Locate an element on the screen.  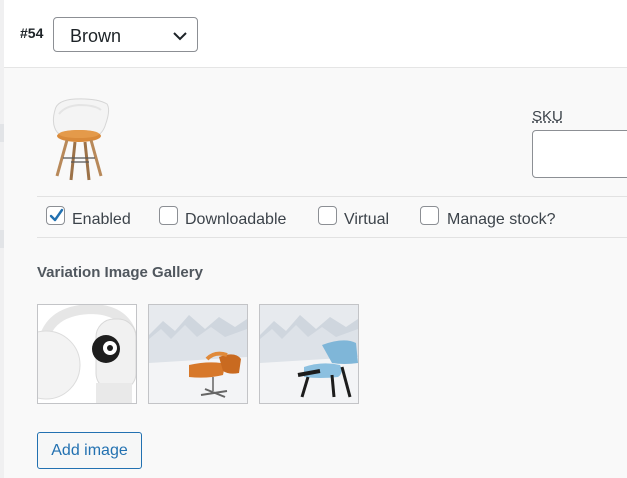
attribute-select-value: Brown is located at coordinates (96, 36).